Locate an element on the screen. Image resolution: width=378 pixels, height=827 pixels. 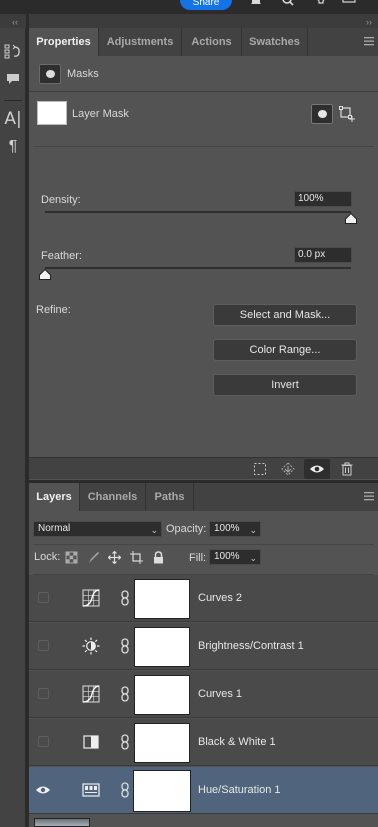
paragraph-icon: ¶ is located at coordinates (13, 147).